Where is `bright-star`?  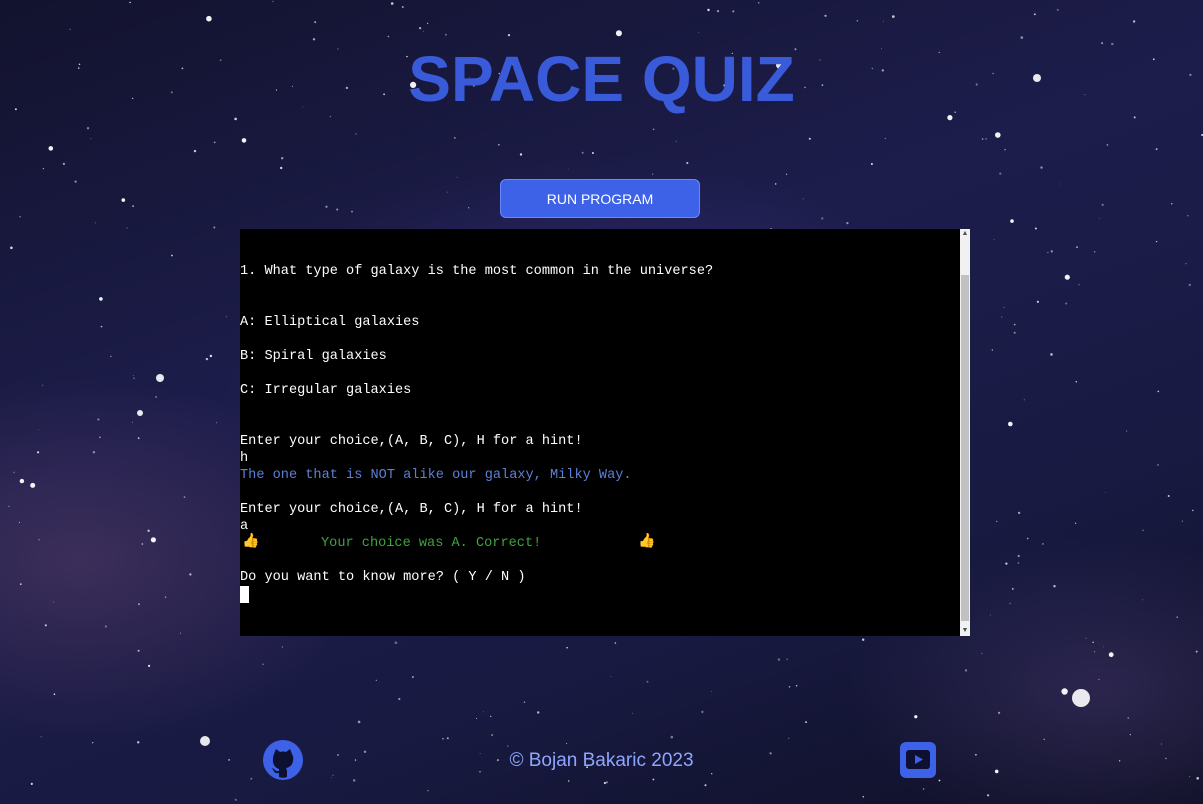 bright-star is located at coordinates (205, 741).